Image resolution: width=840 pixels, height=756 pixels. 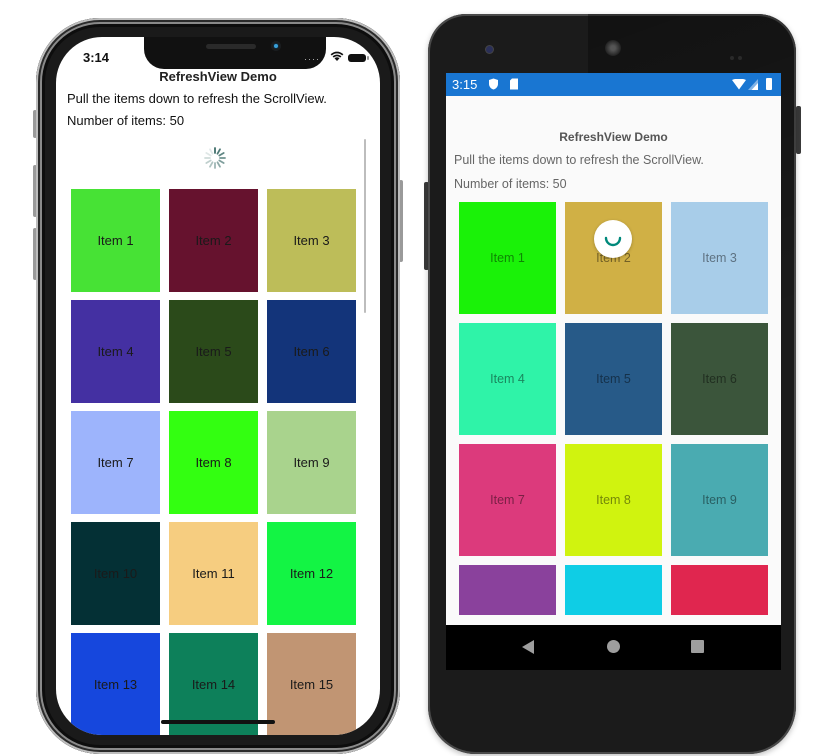 I want to click on android-navigation-bar, so click(x=613, y=647).